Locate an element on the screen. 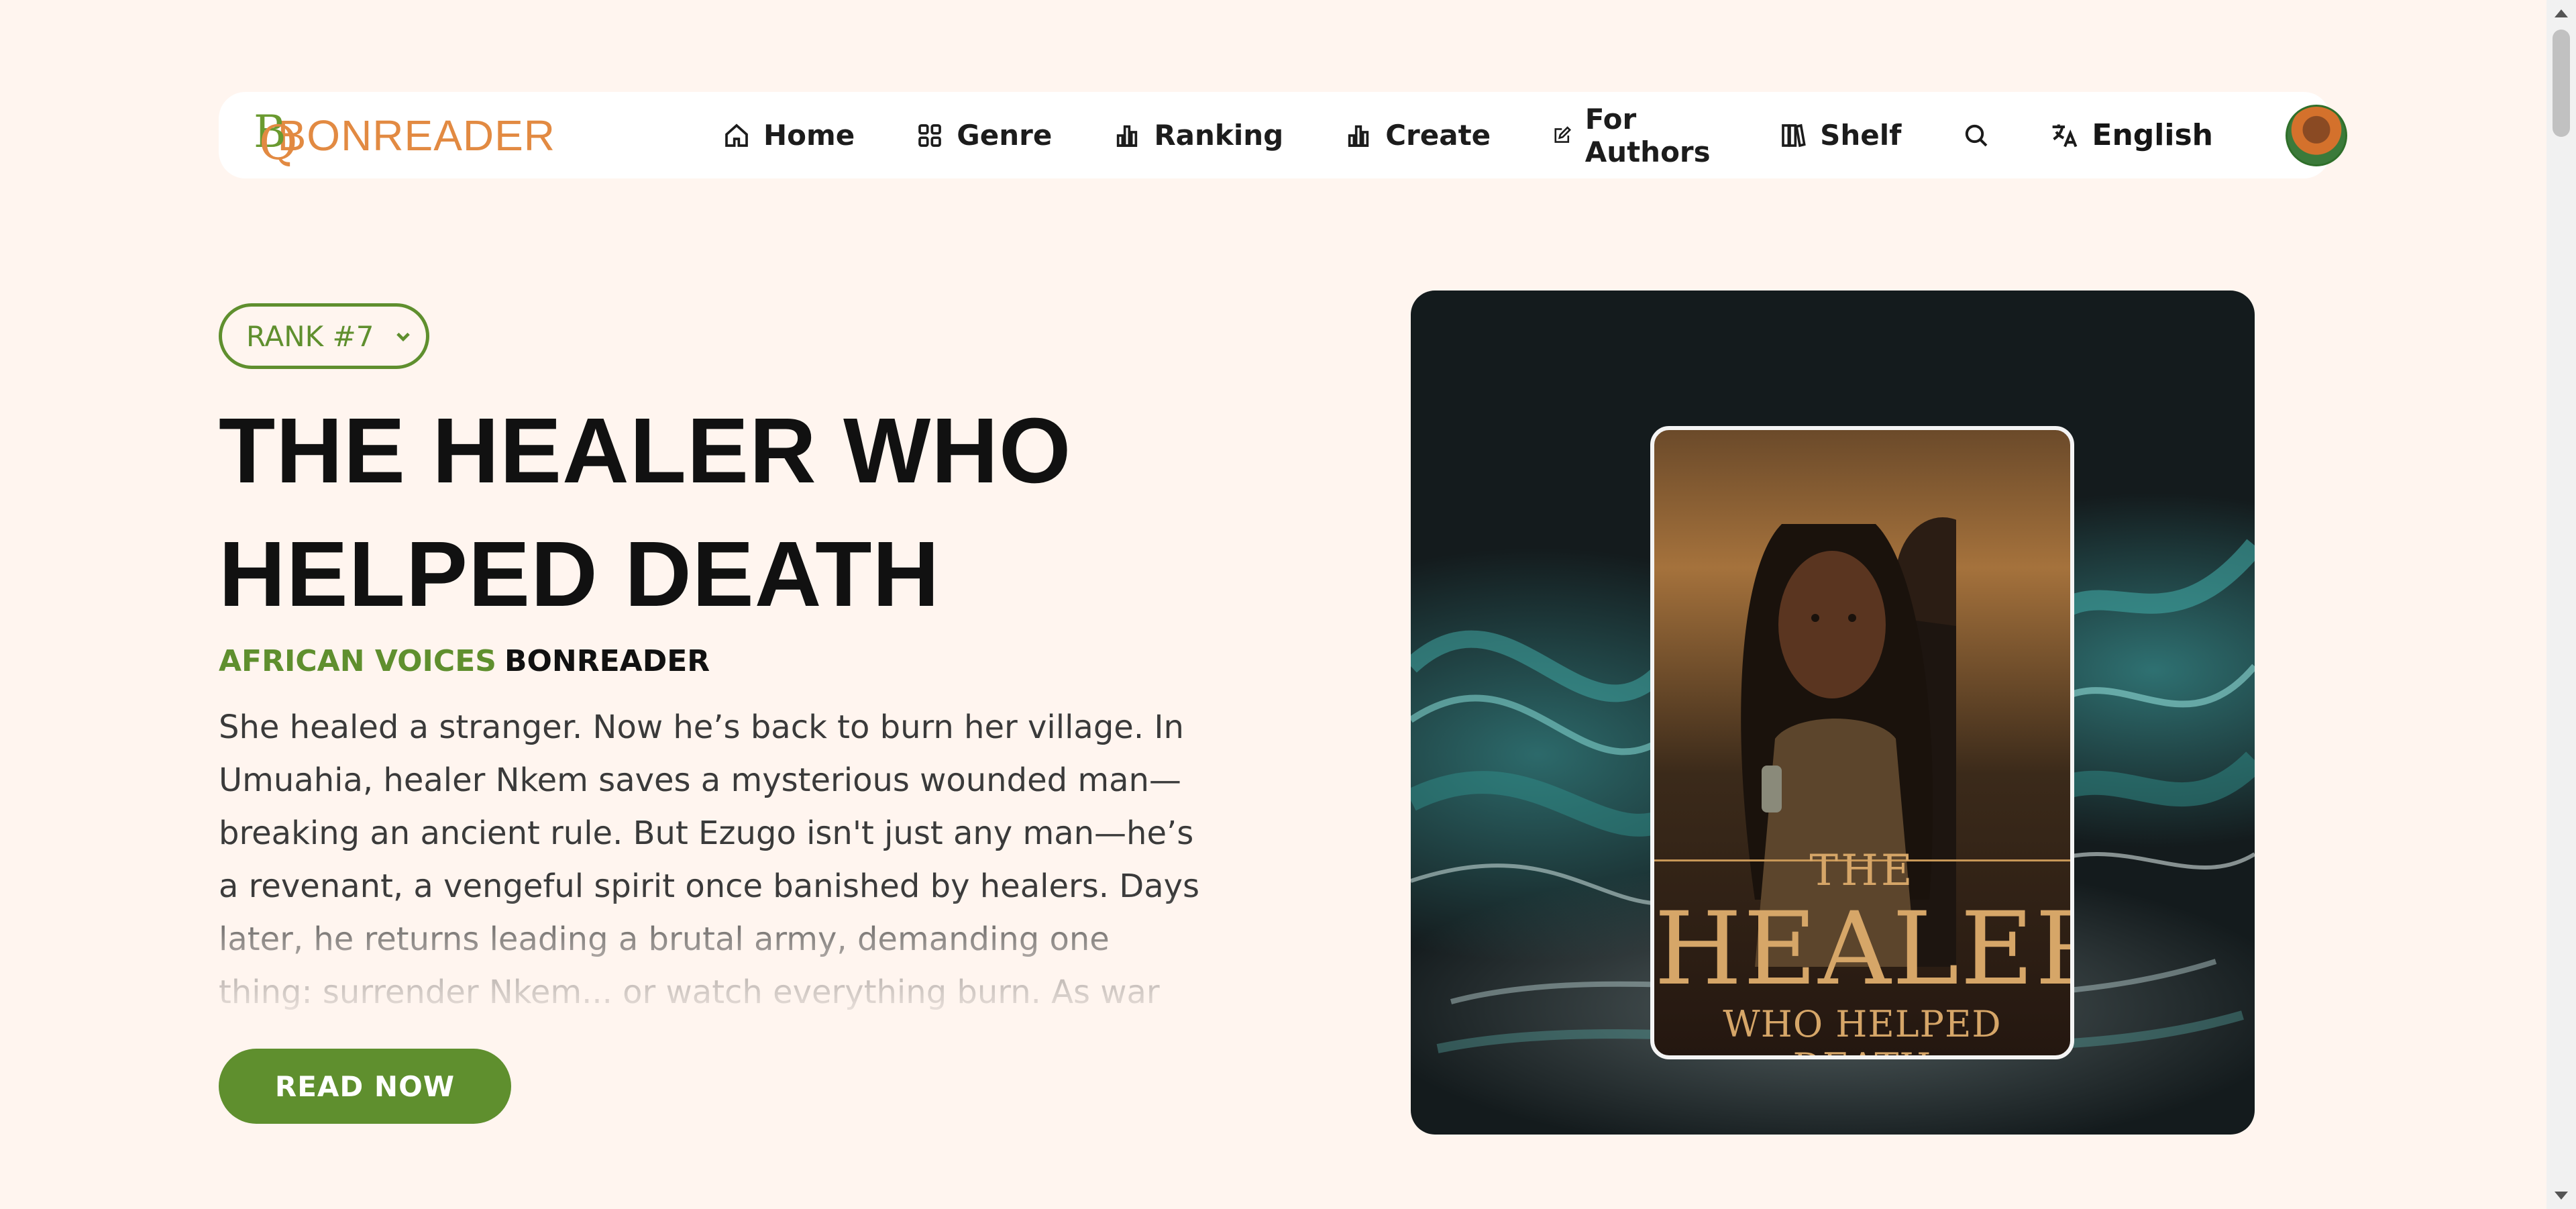  nav-item-label: Home is located at coordinates (809, 135).